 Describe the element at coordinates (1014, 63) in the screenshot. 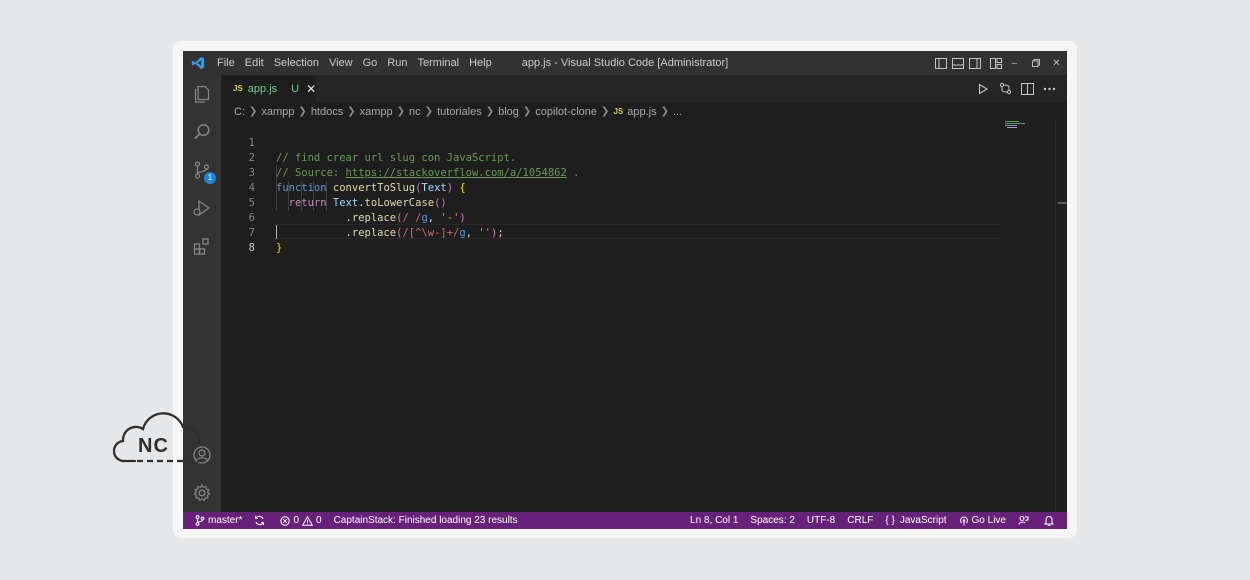

I see `minimize-icon: –` at that location.